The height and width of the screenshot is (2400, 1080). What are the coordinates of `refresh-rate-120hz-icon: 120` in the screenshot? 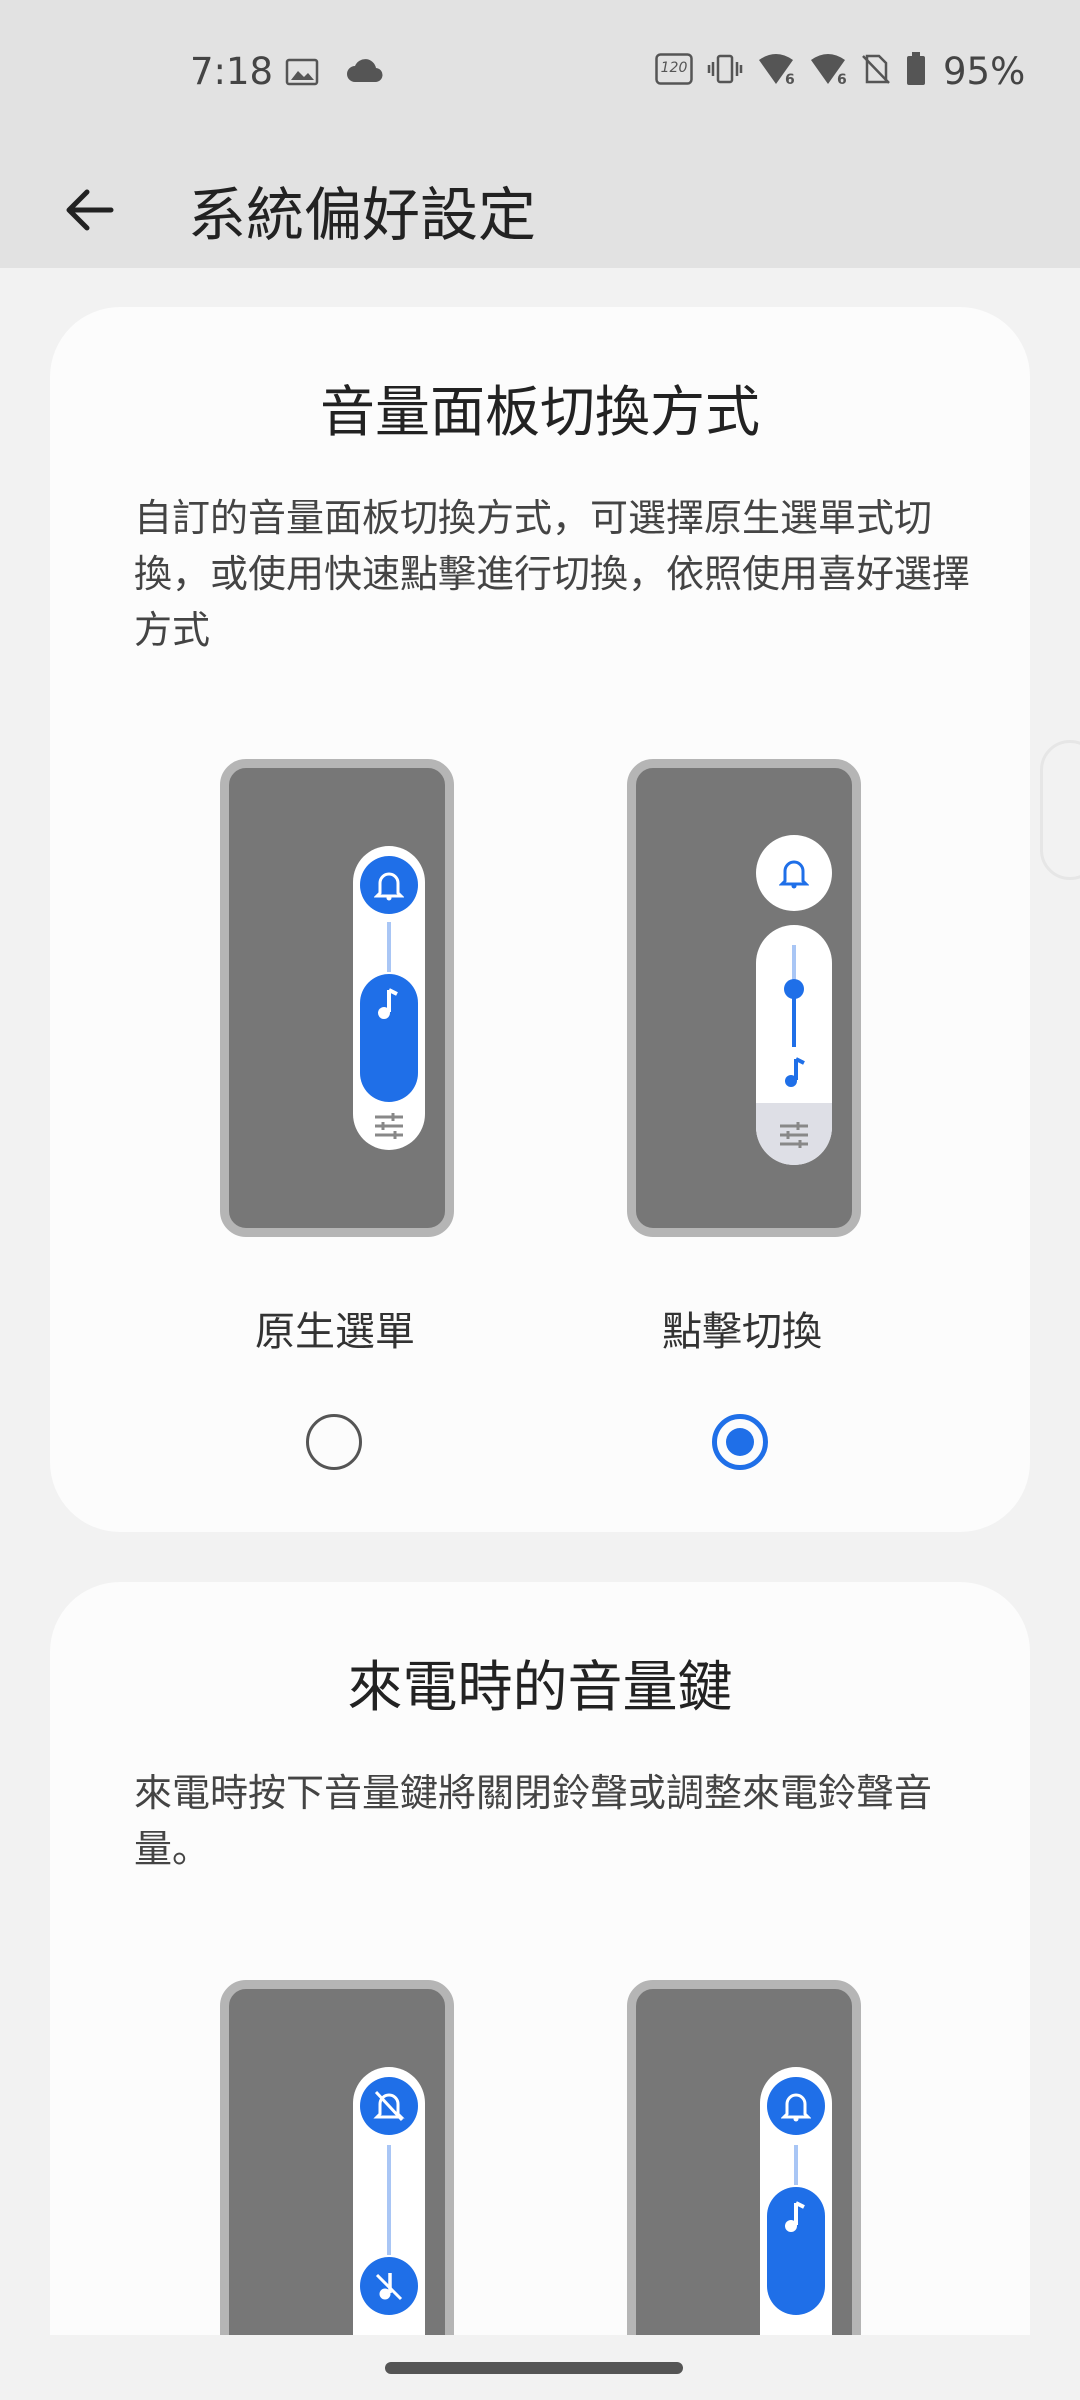 It's located at (674, 71).